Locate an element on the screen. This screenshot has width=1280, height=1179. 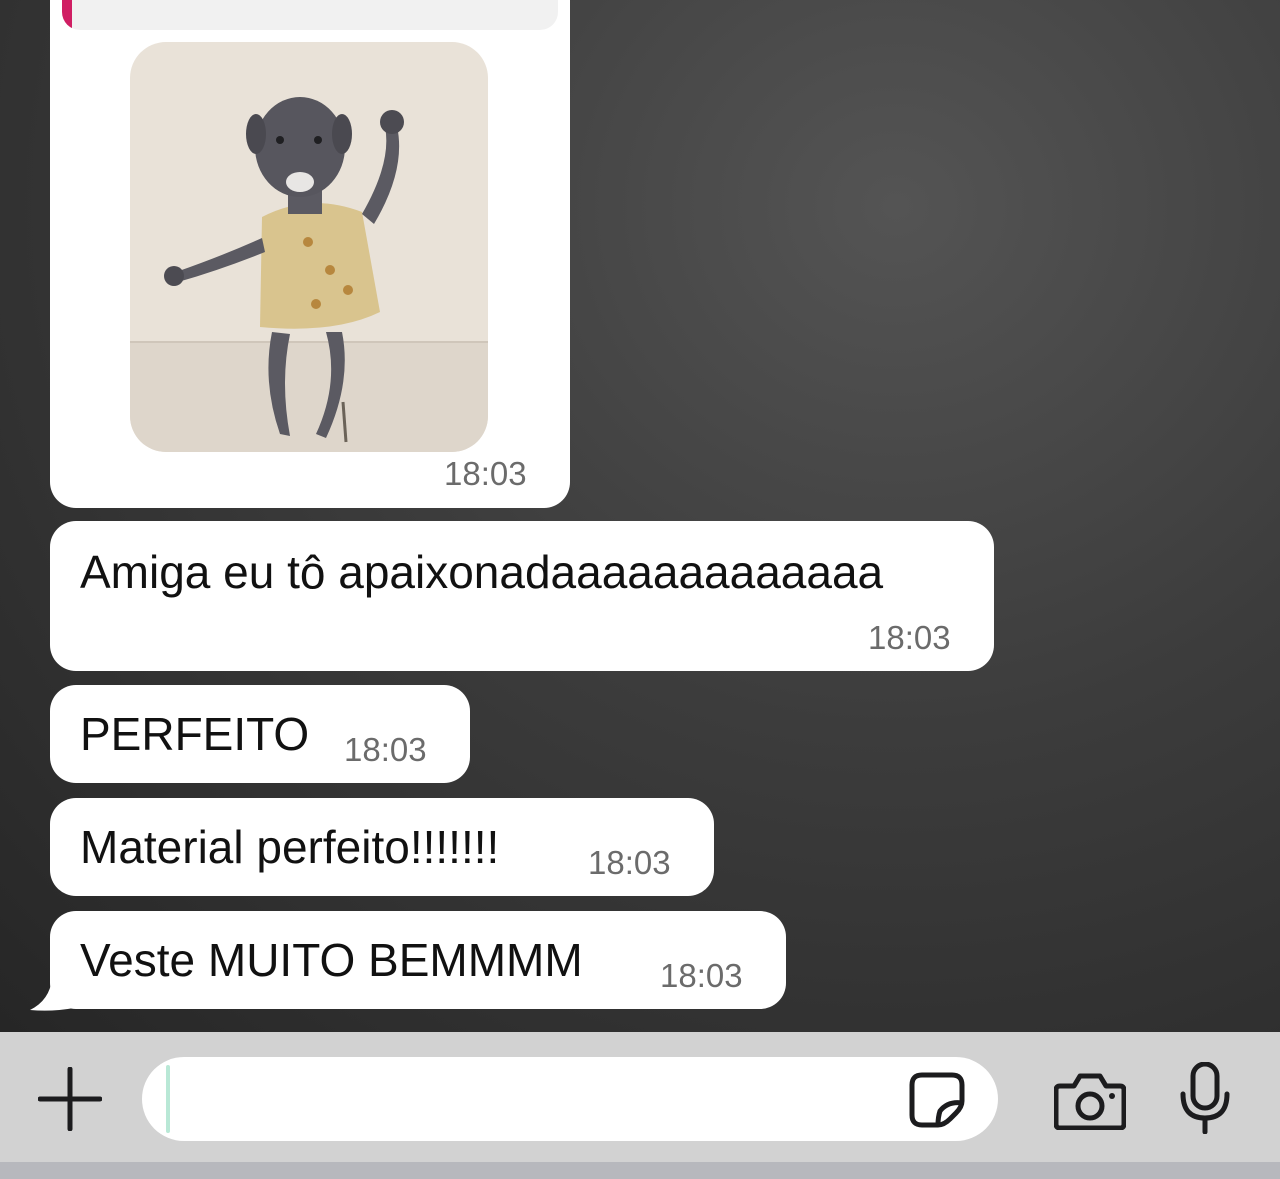
message-bubble: PERFEITO 18:03 is located at coordinates (260, 734).